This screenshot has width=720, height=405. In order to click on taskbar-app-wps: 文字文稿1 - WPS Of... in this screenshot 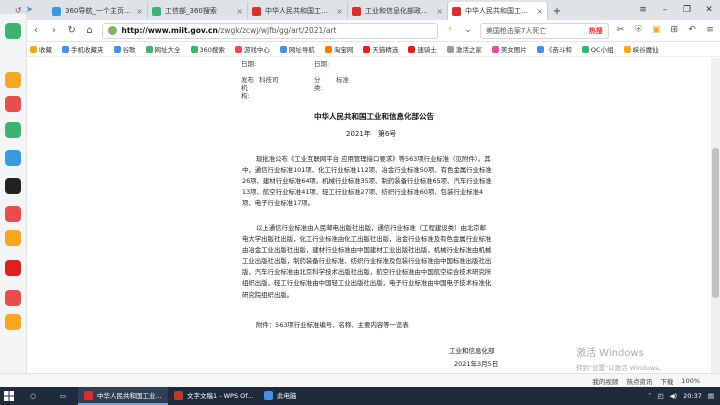, I will do `click(213, 396)`.